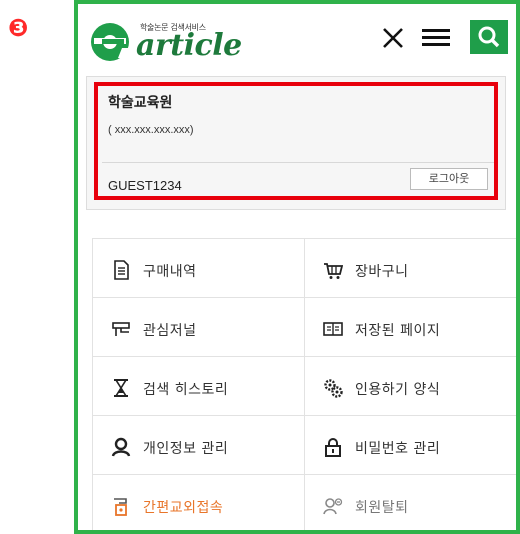 The height and width of the screenshot is (534, 520). I want to click on search-icon, so click(489, 37).